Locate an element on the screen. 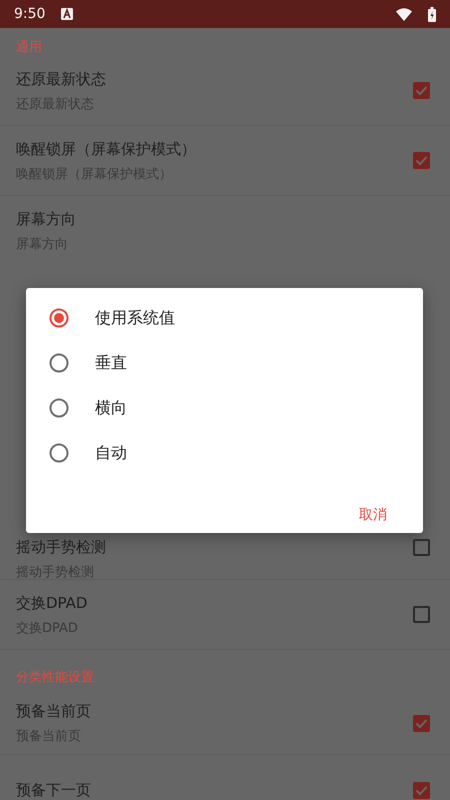 This screenshot has height=800, width=450. setting-title: 屏幕方向 is located at coordinates (46, 219).